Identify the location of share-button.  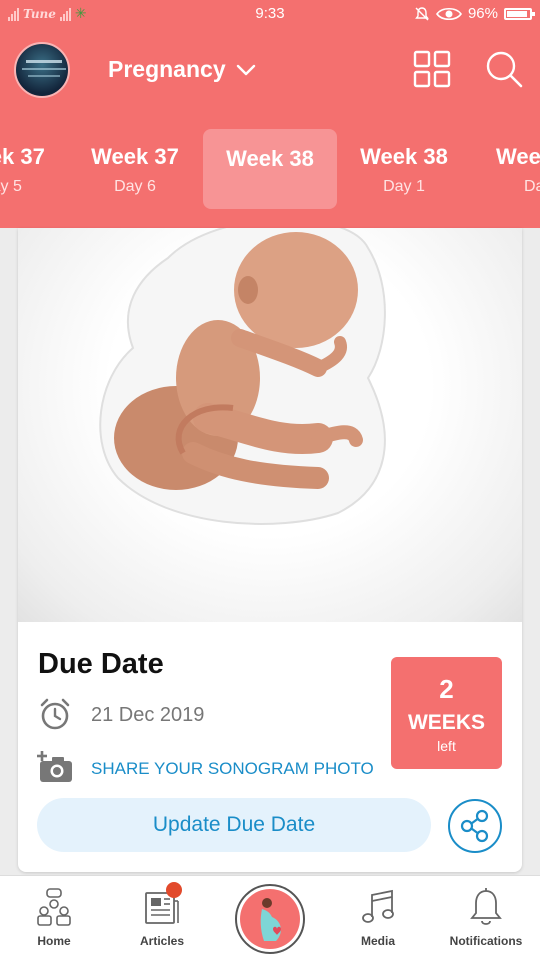
(475, 826).